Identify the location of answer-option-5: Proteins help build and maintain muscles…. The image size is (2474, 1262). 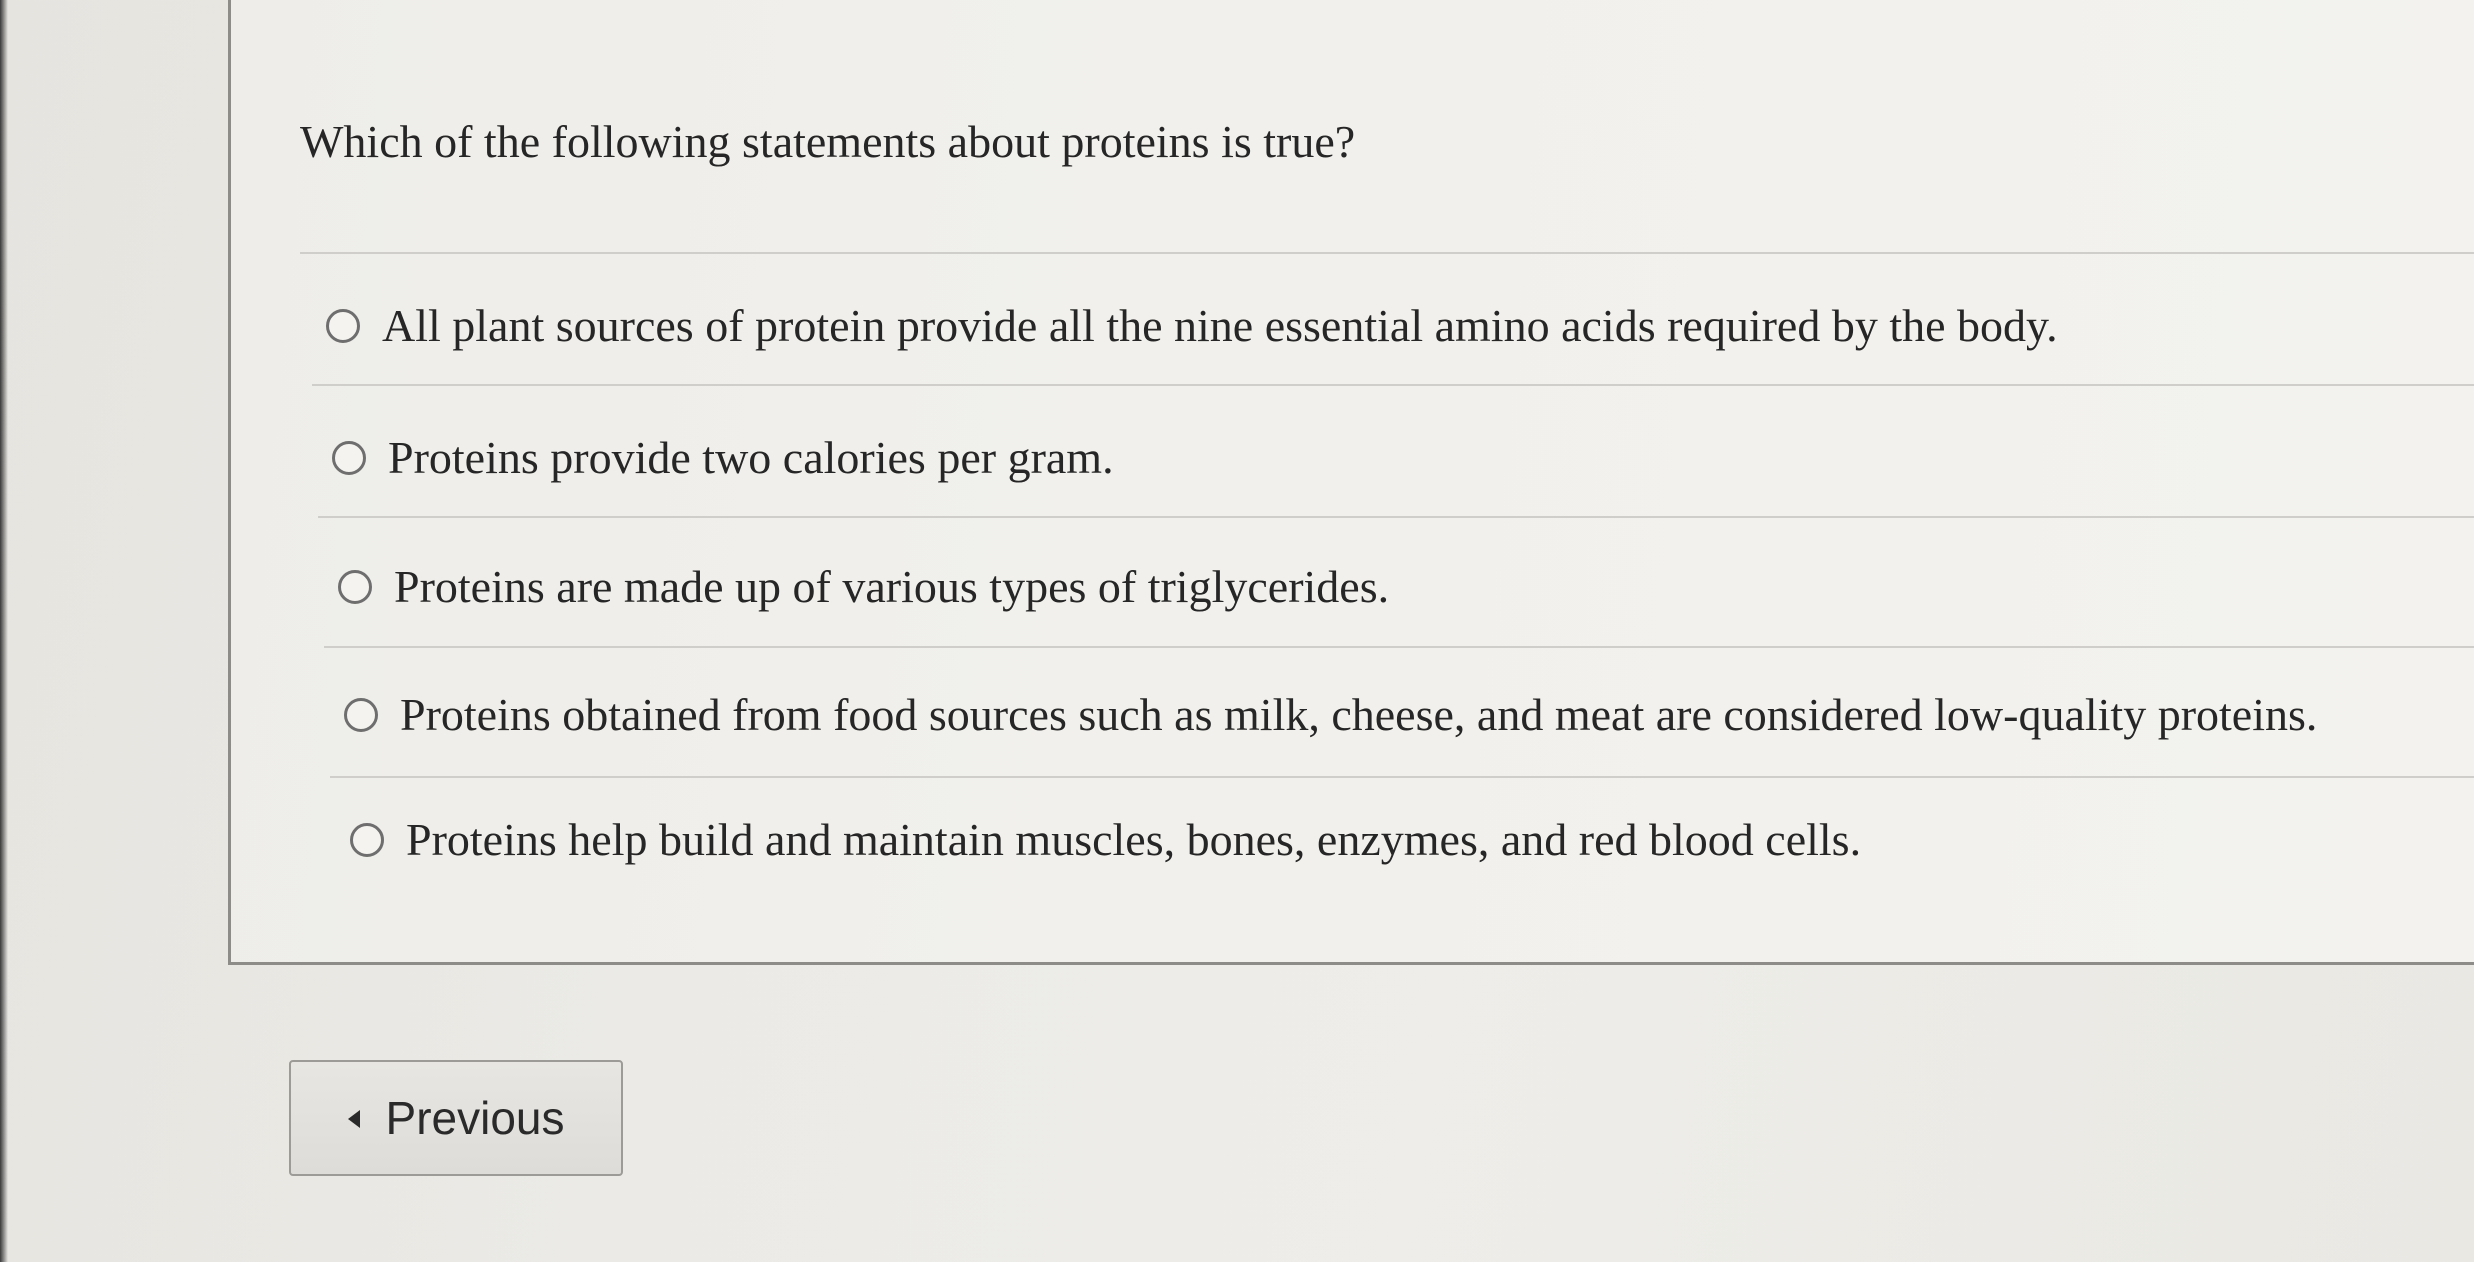
(1105, 840).